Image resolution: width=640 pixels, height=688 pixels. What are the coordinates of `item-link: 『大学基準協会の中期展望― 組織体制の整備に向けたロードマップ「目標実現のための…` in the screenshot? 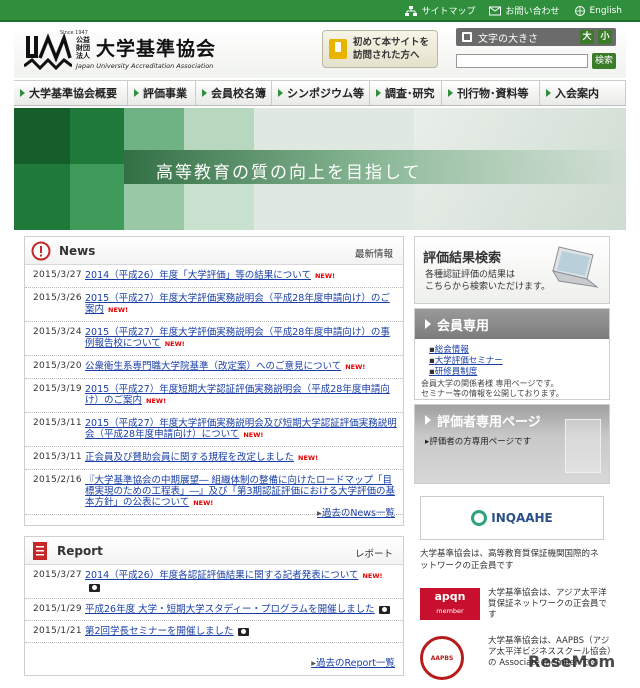 It's located at (240, 491).